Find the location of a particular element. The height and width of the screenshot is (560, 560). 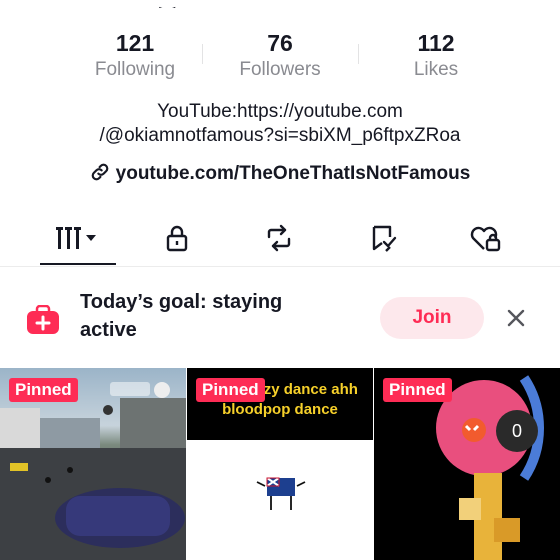

link-icon is located at coordinates (99, 172).